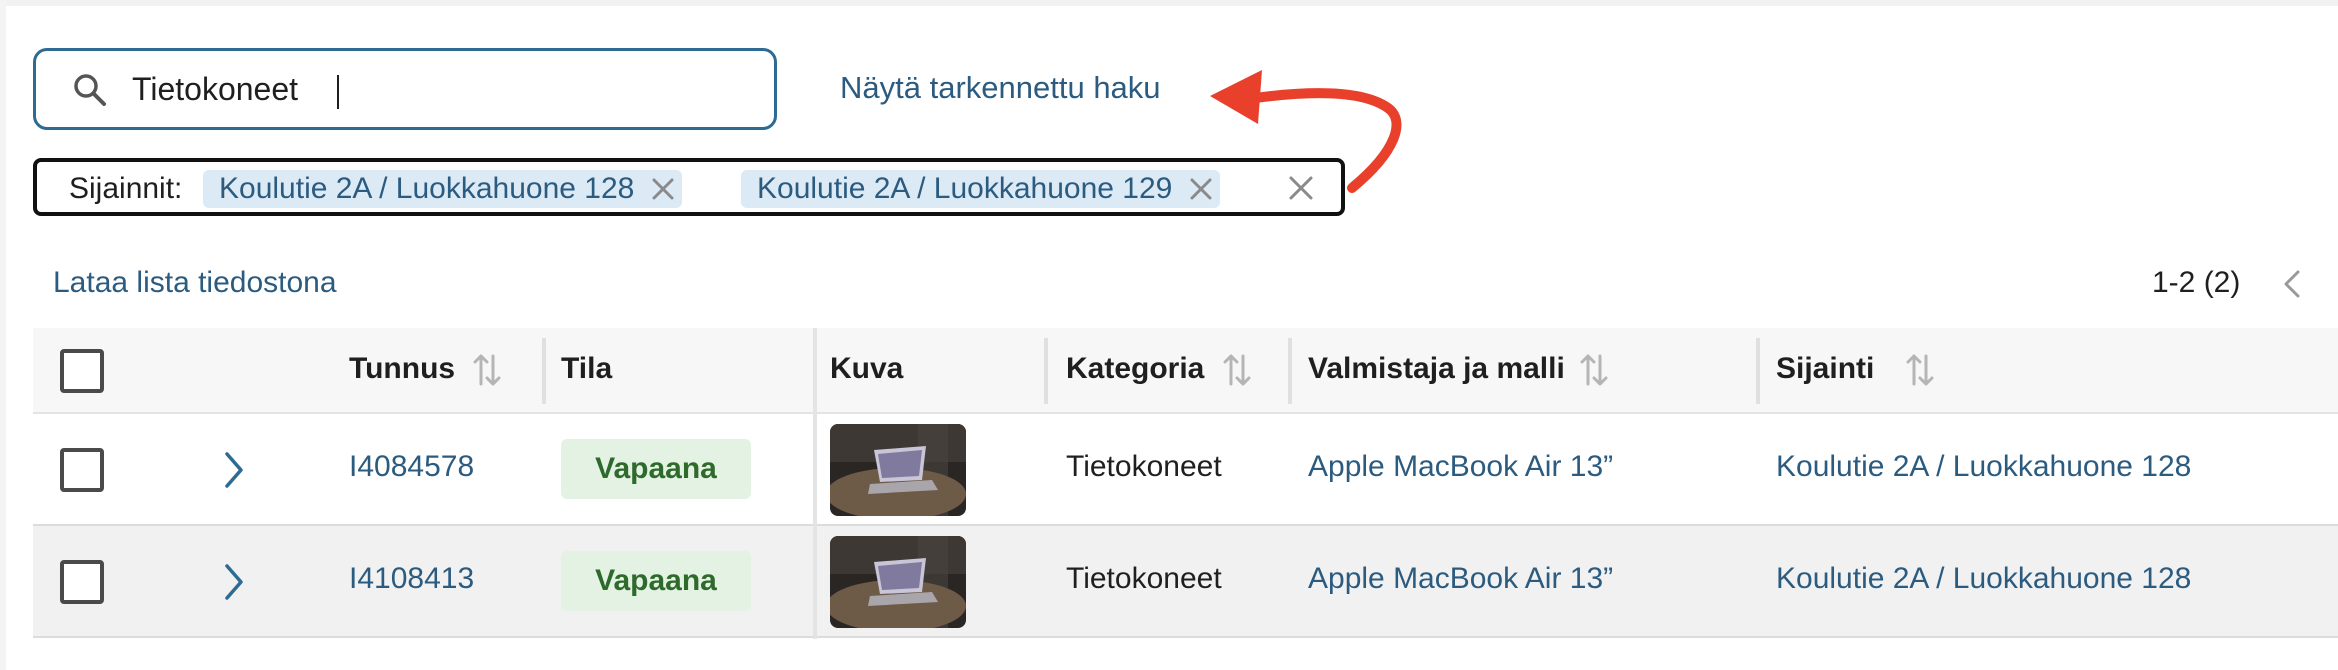 This screenshot has height=670, width=2338. What do you see at coordinates (82, 371) in the screenshot?
I see `select-all-checkbox` at bounding box center [82, 371].